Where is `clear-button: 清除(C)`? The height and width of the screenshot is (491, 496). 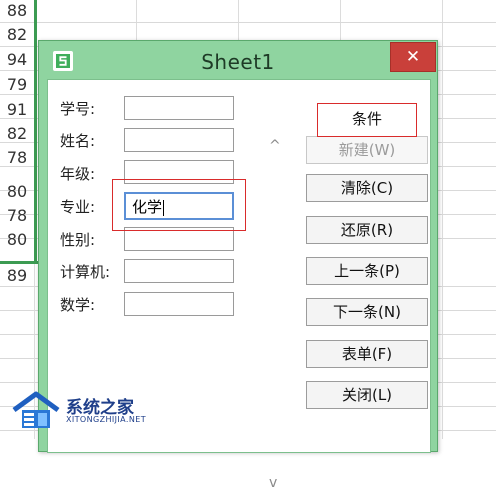 clear-button: 清除(C) is located at coordinates (367, 188).